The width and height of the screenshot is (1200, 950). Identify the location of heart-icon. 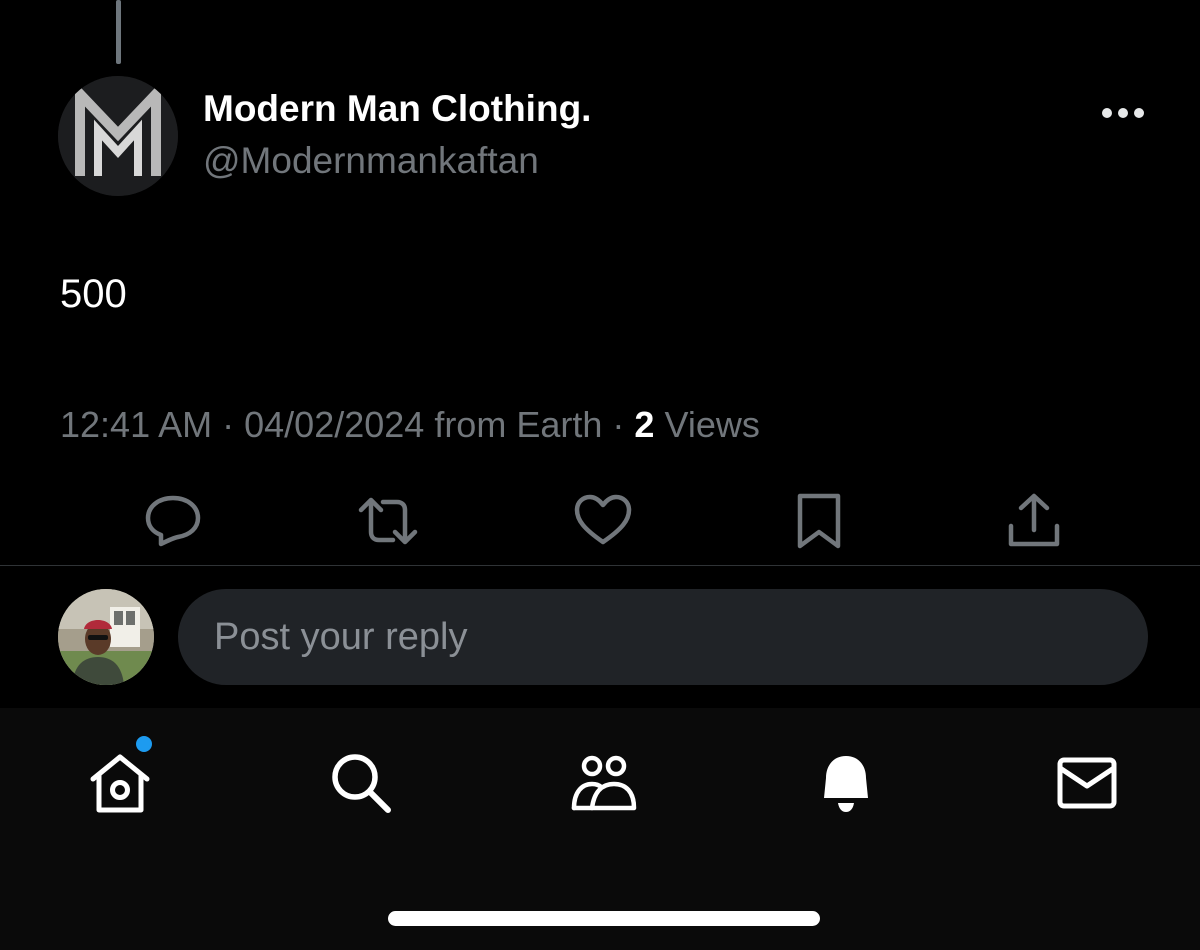
(603, 519).